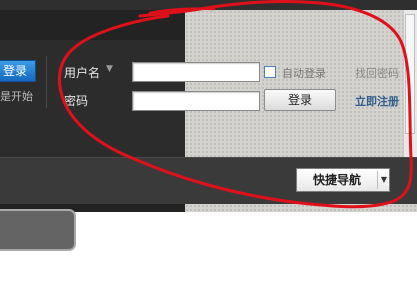 The height and width of the screenshot is (282, 417). Describe the element at coordinates (38, 230) in the screenshot. I see `gray-panel-tab` at that location.